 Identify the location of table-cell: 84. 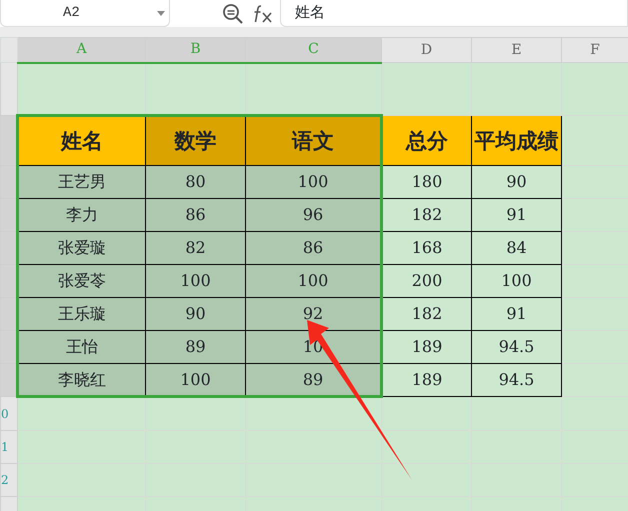
(517, 248).